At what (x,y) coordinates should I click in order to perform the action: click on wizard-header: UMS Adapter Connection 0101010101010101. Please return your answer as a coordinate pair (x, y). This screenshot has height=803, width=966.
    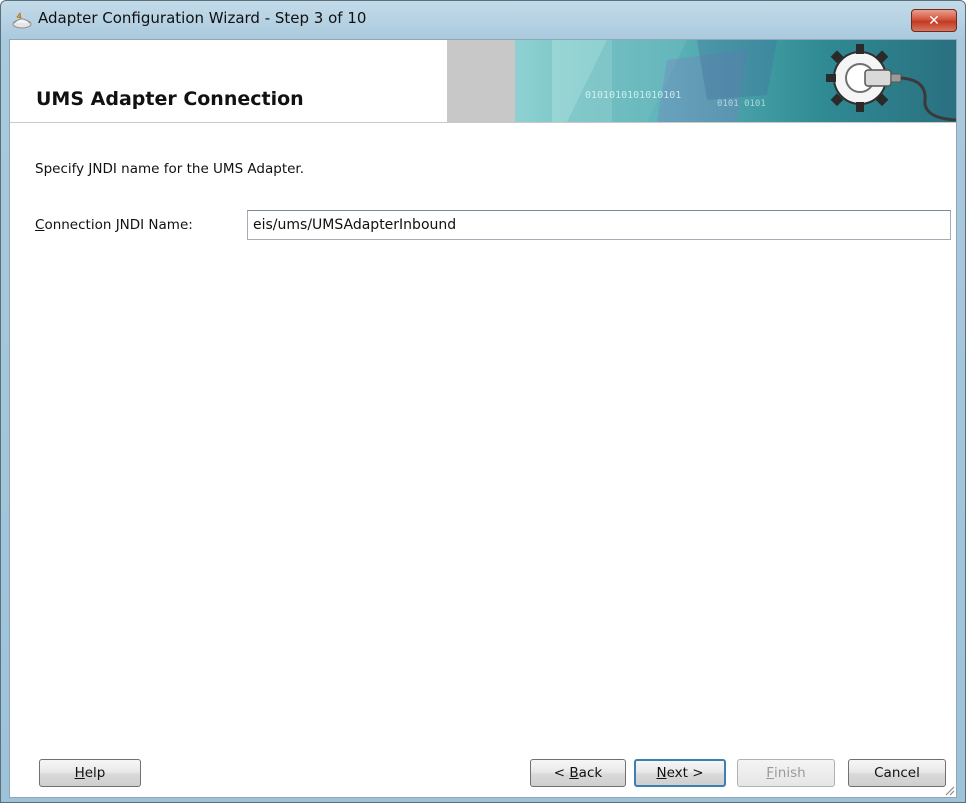
    Looking at the image, I should click on (483, 81).